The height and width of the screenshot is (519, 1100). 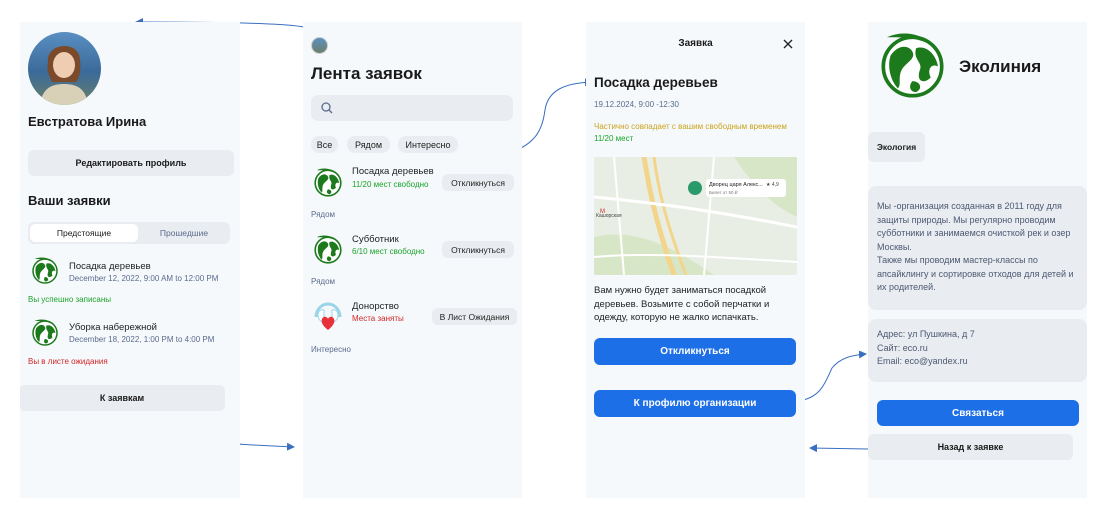 What do you see at coordinates (327, 108) in the screenshot?
I see `search-icon` at bounding box center [327, 108].